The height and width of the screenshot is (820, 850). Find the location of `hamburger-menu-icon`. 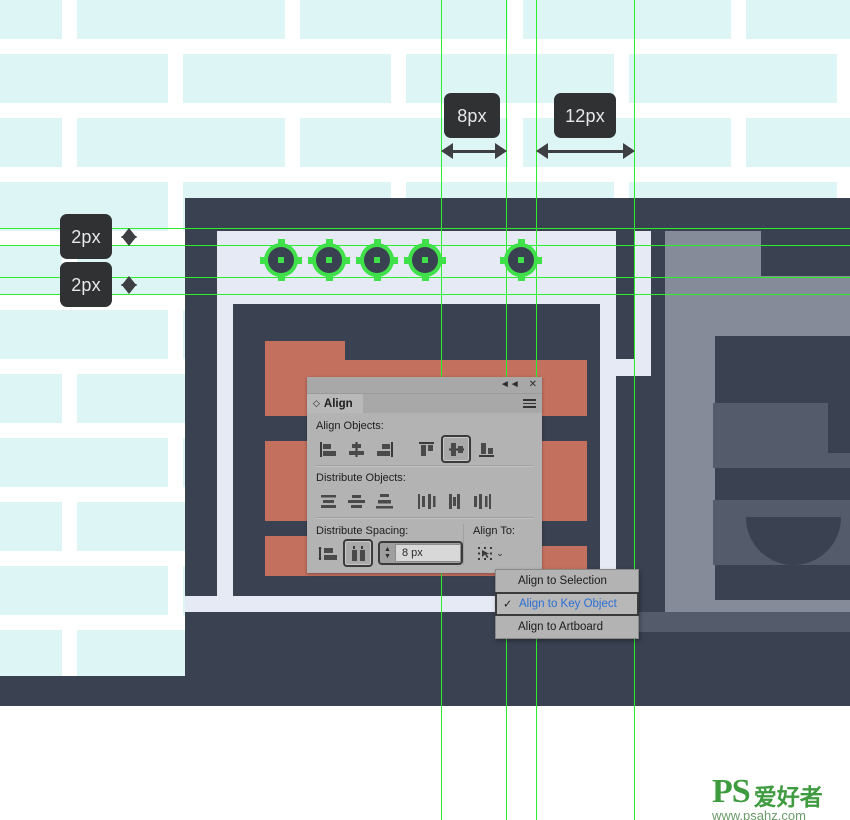

hamburger-menu-icon is located at coordinates (529, 403).